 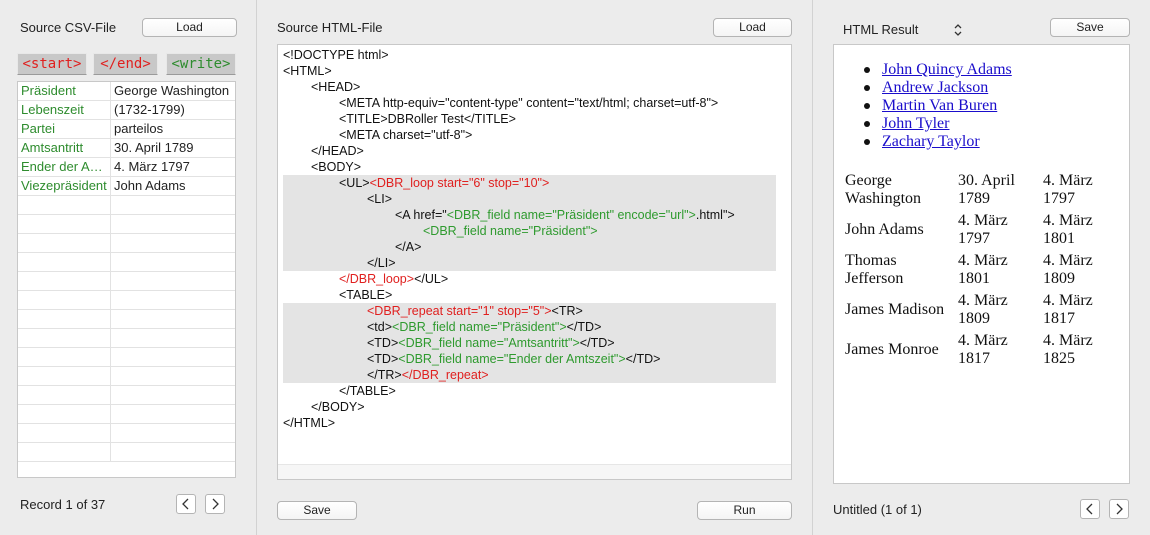 I want to click on html-text: </TABLE>, so click(x=367, y=391).